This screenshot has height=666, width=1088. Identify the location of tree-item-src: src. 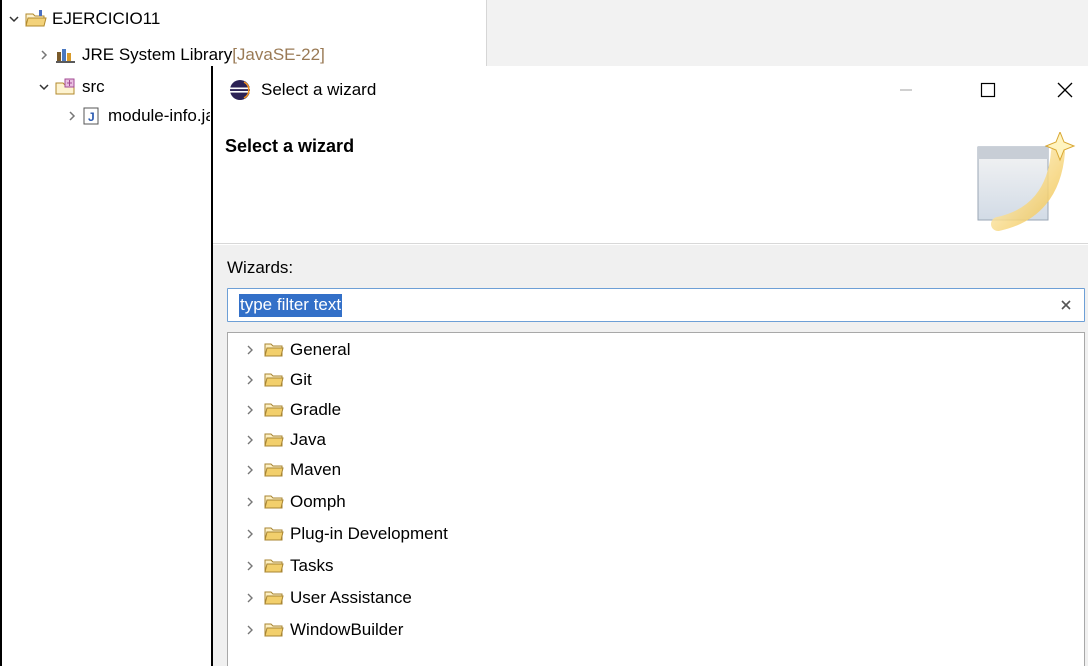
(70, 87).